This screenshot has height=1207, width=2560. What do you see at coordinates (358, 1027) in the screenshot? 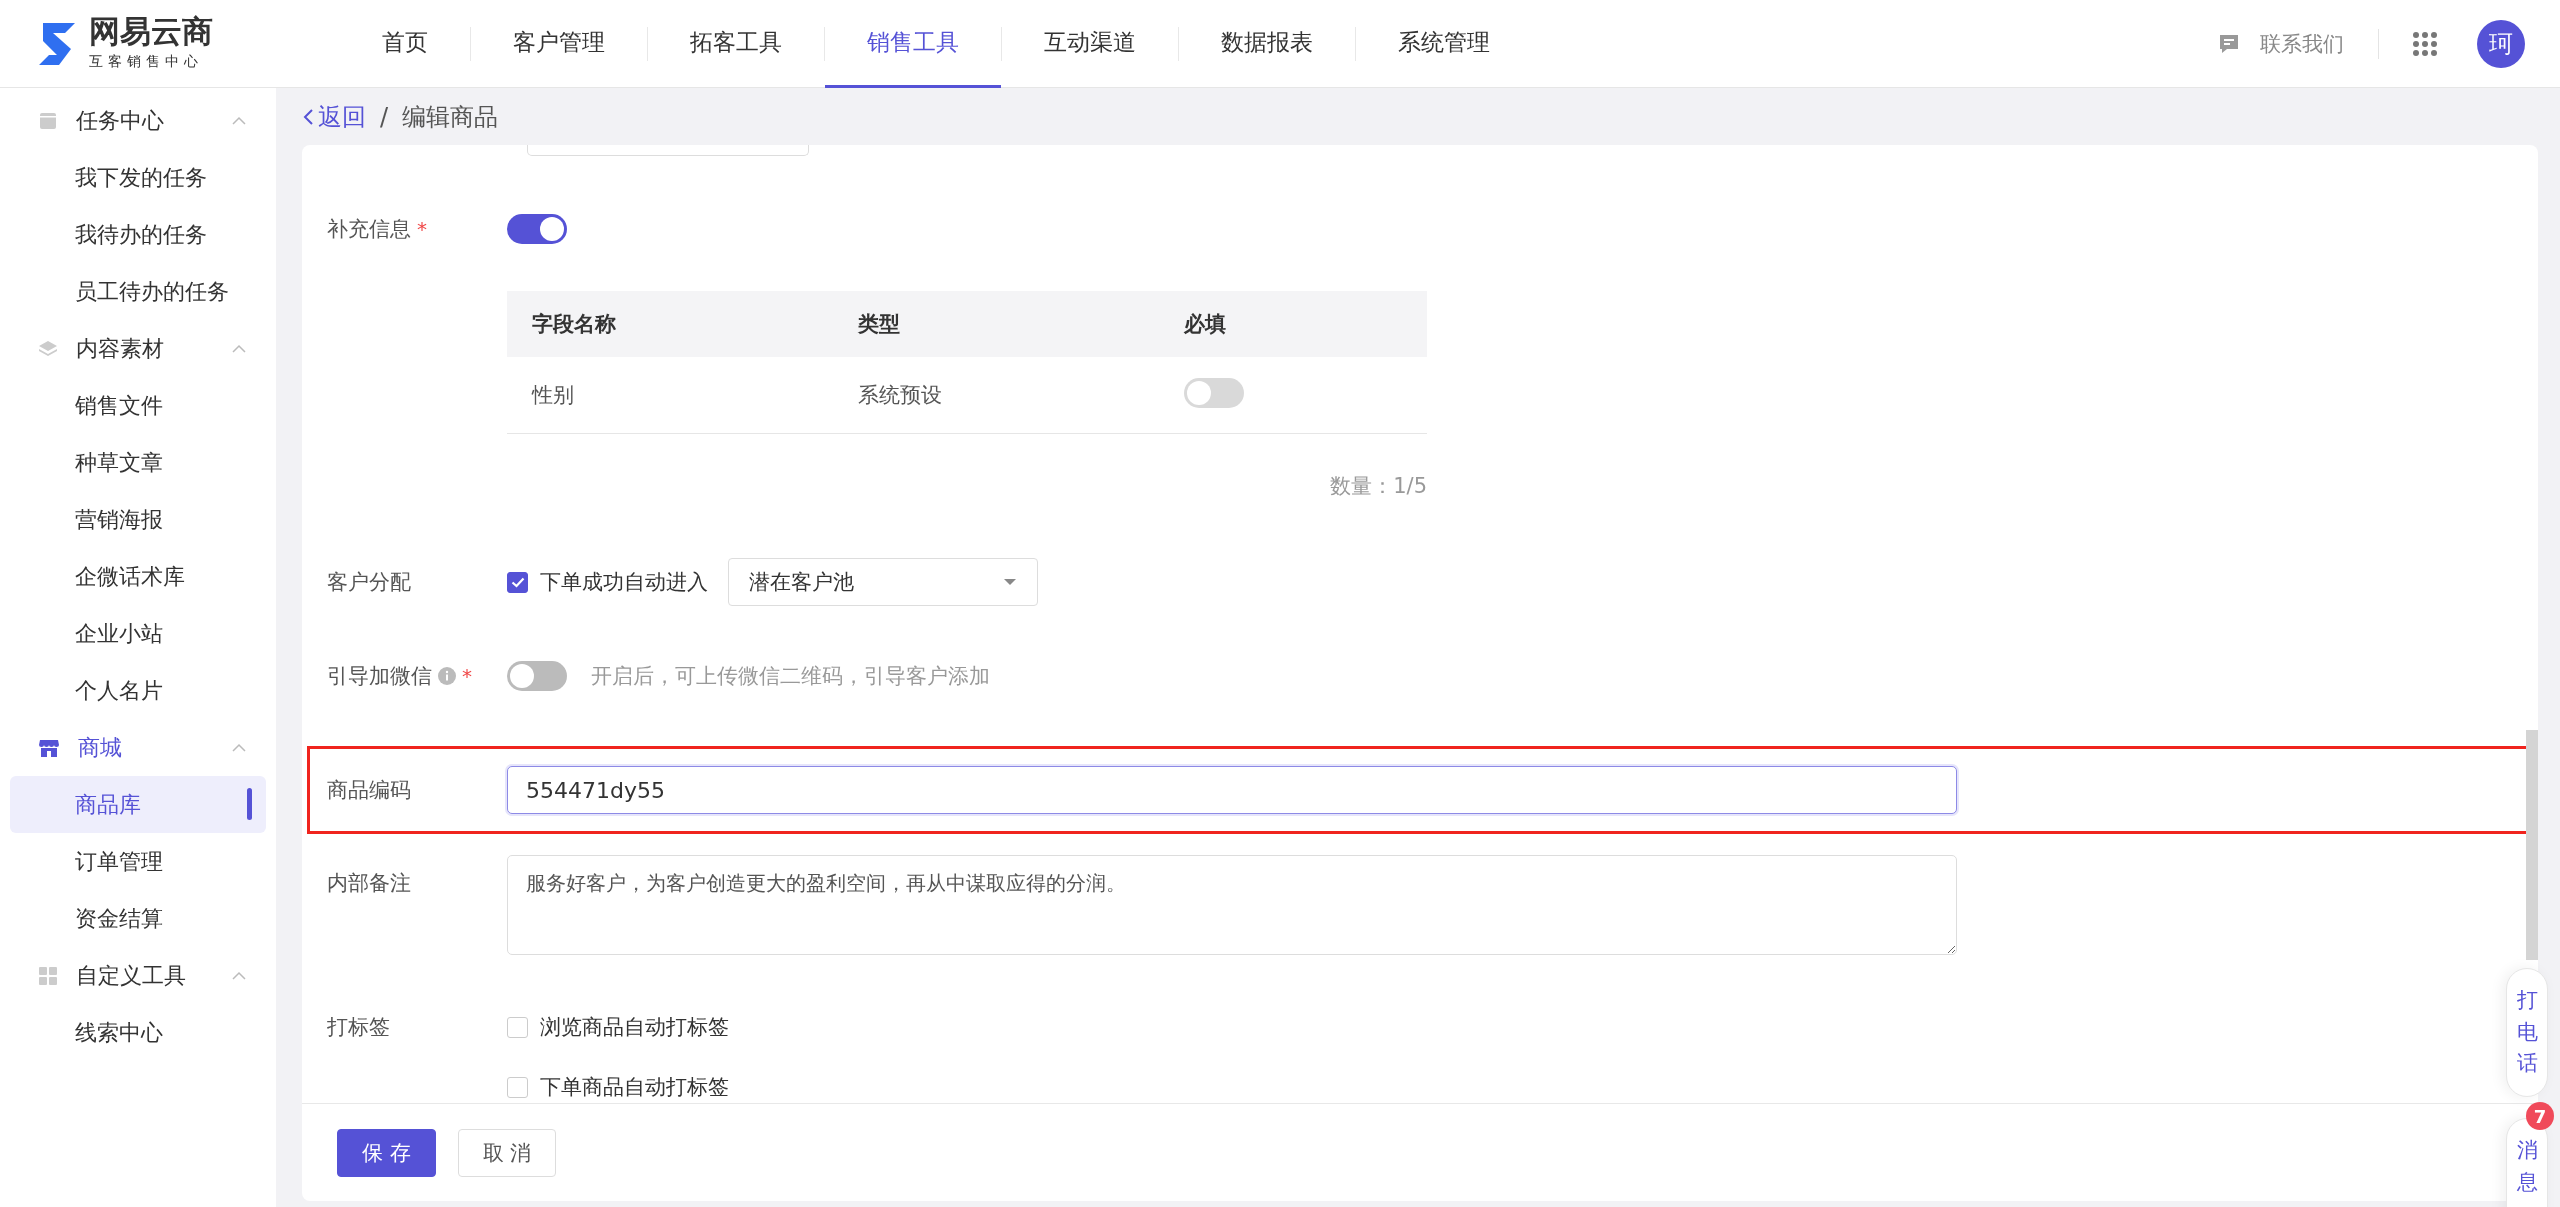
I see `field-label: 打标签` at bounding box center [358, 1027].